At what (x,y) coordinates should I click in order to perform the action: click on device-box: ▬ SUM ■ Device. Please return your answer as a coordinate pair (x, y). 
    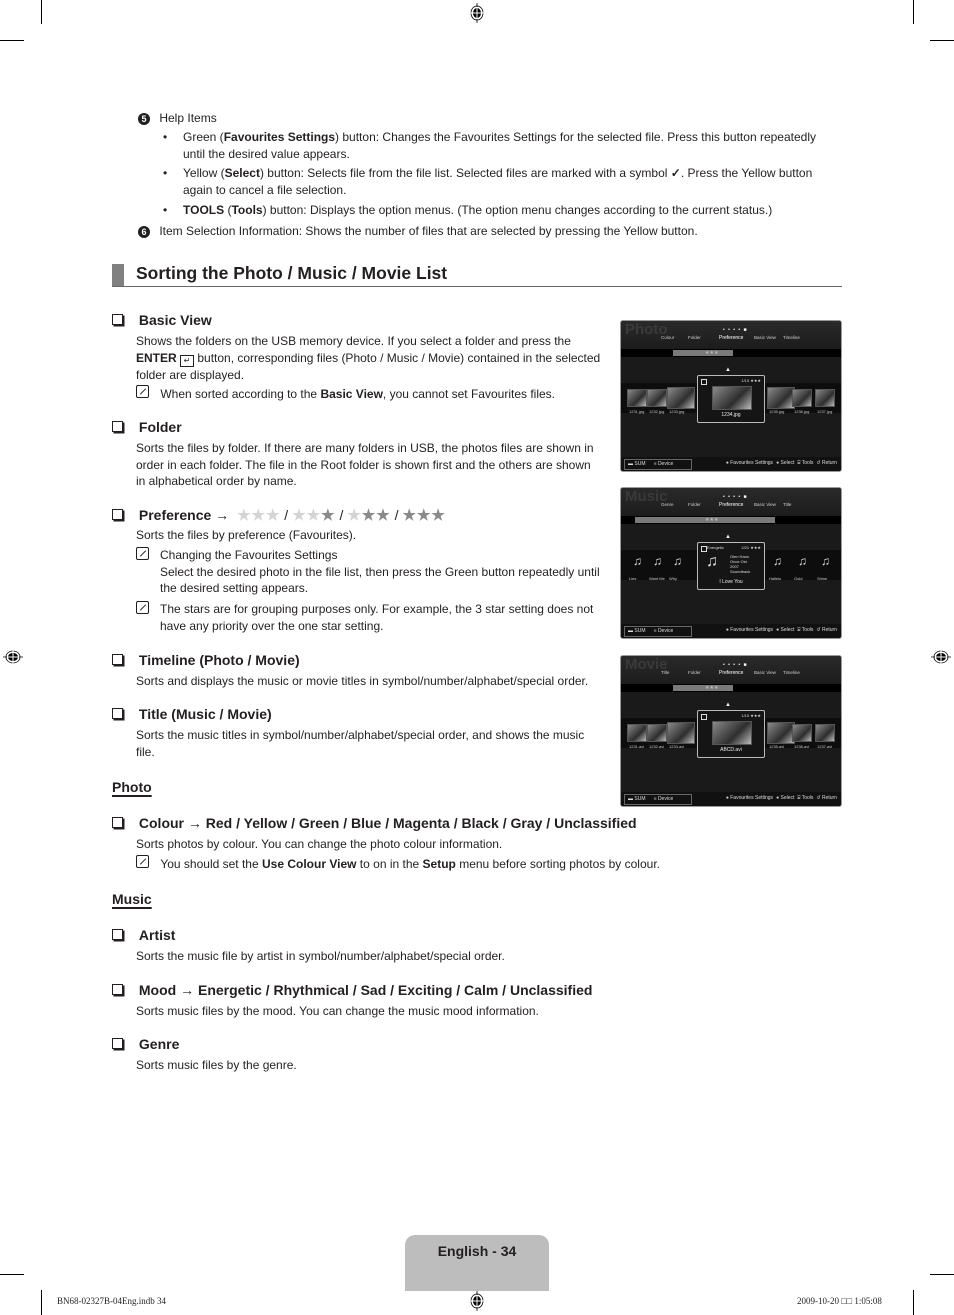
    Looking at the image, I should click on (658, 464).